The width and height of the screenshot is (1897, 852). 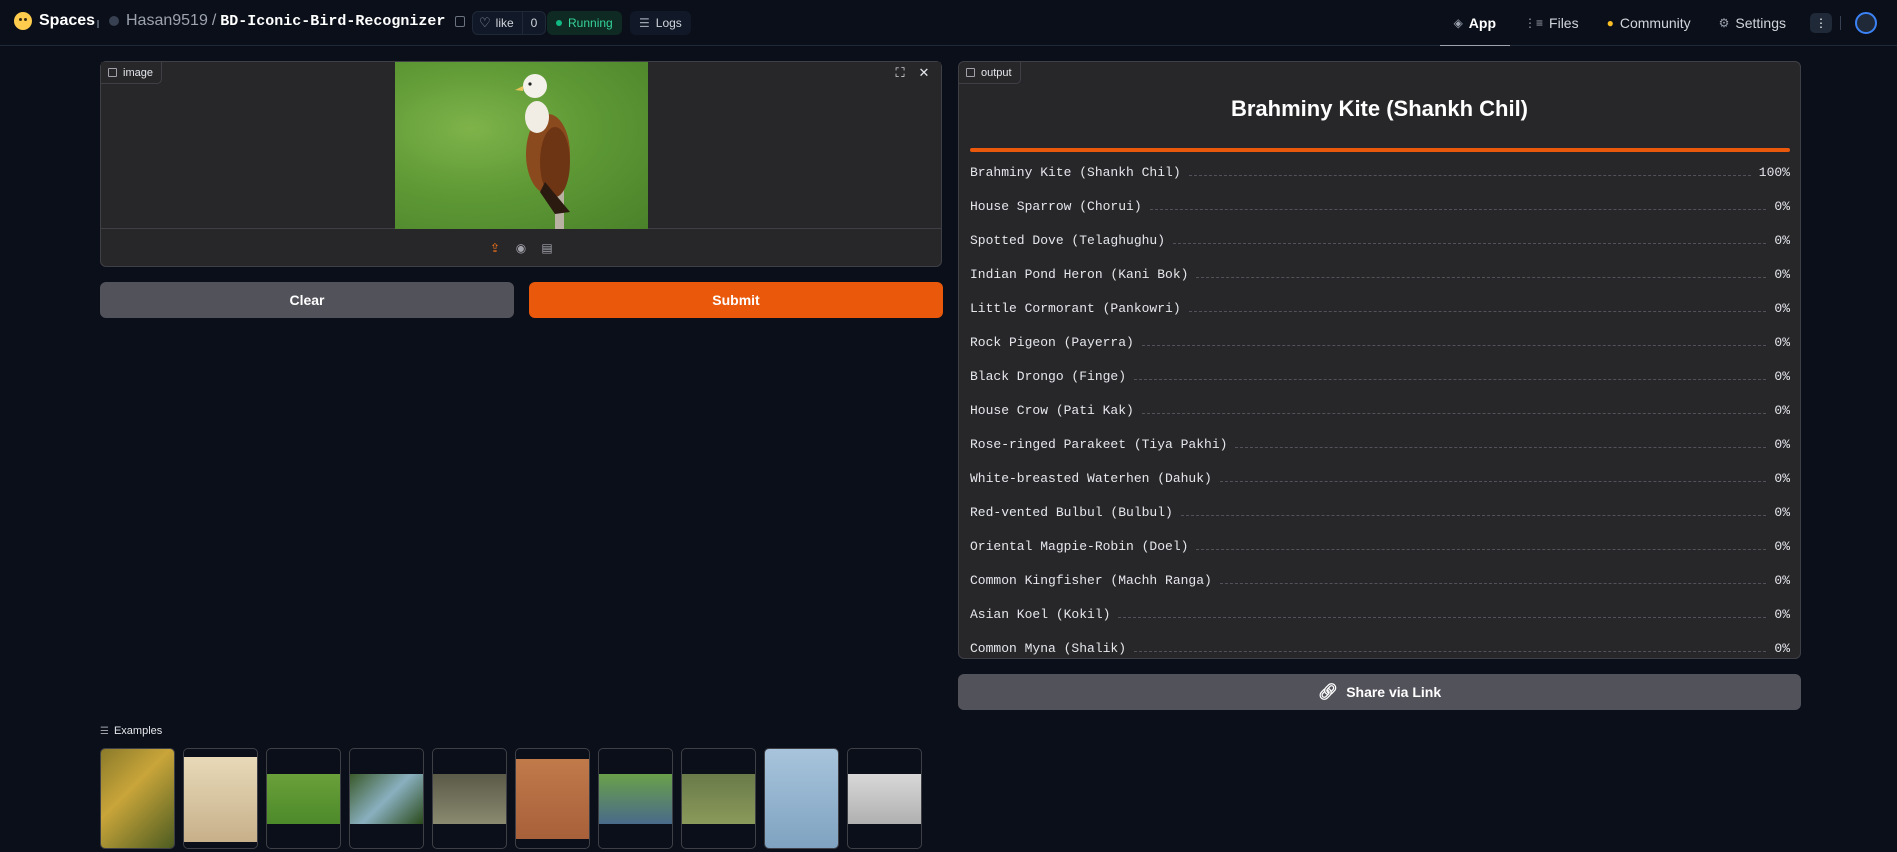 I want to click on example-thumbnail-magpie-robin, so click(x=884, y=798).